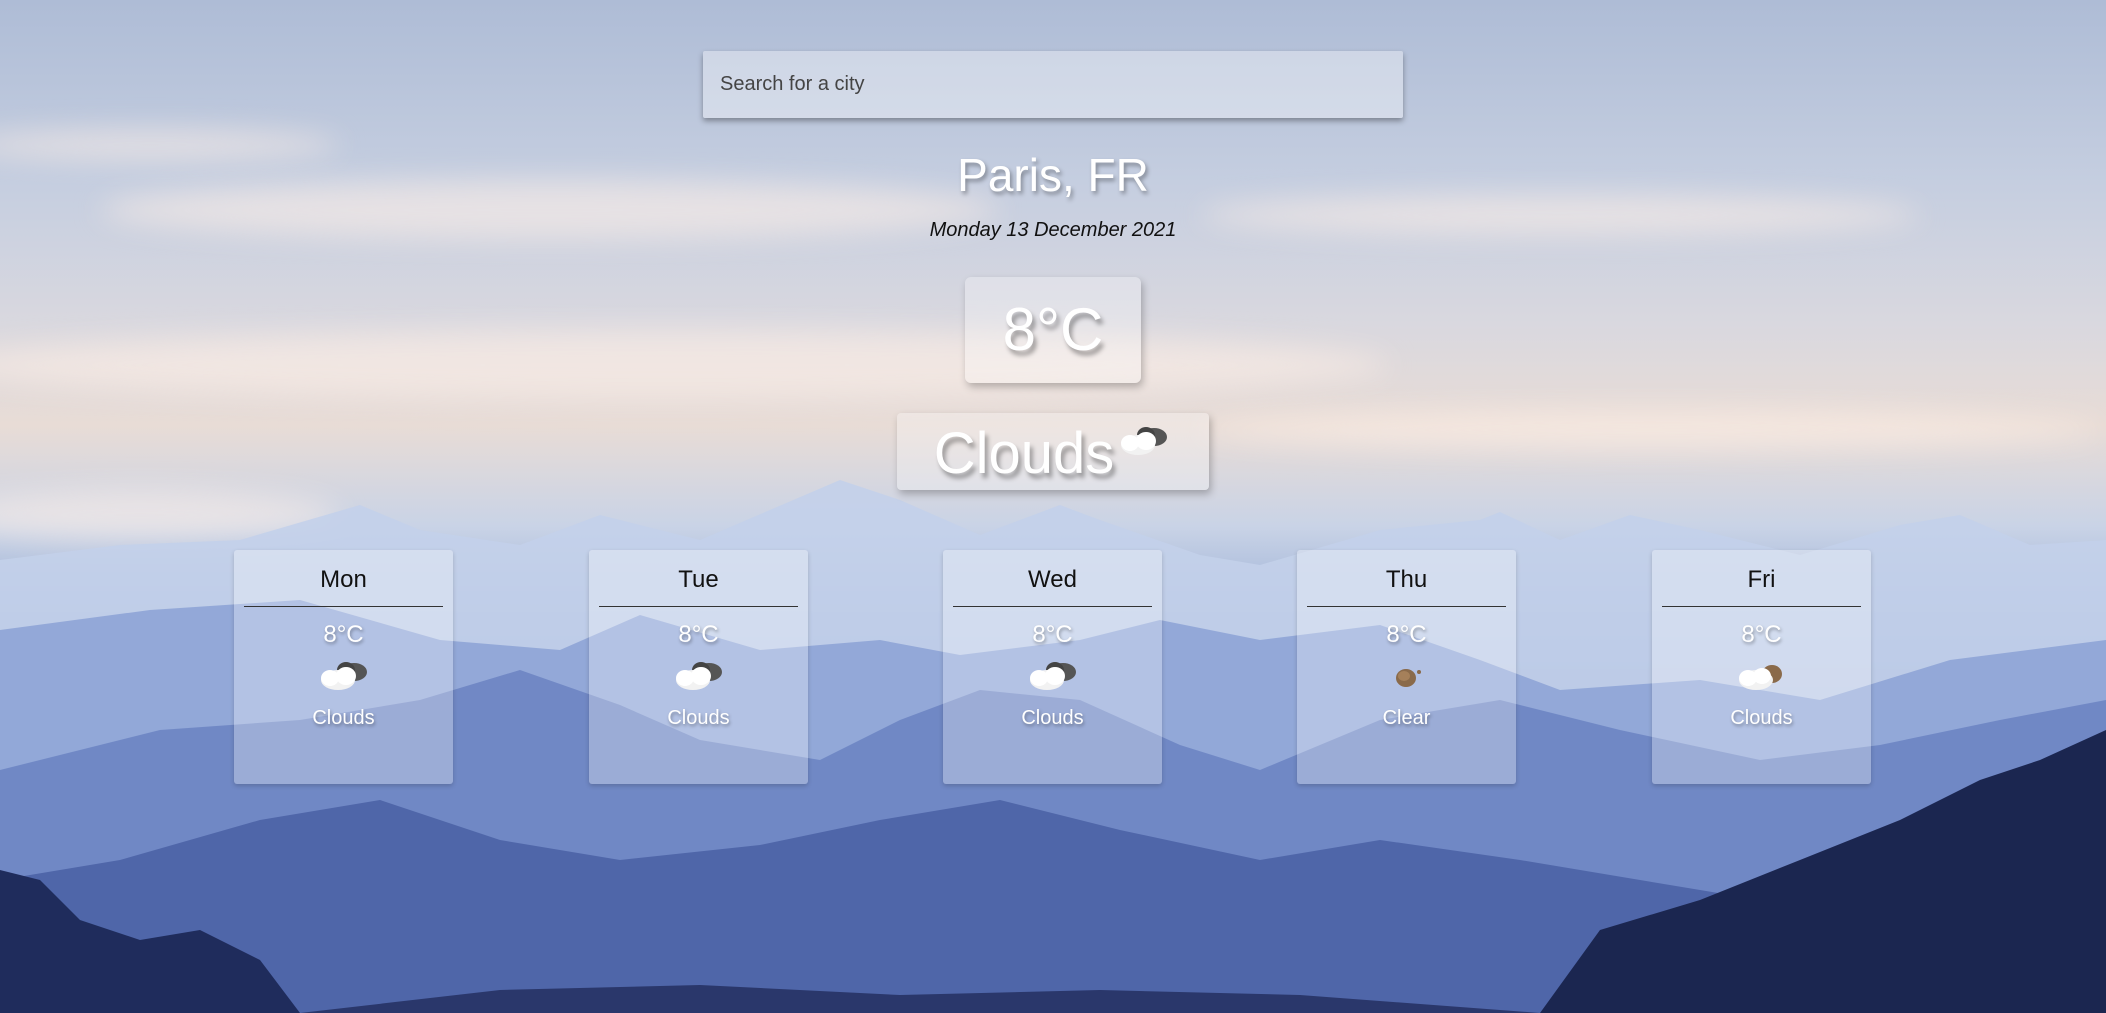  Describe the element at coordinates (1406, 667) in the screenshot. I see `forecast-card-thu: Thu 8°C Clear` at that location.